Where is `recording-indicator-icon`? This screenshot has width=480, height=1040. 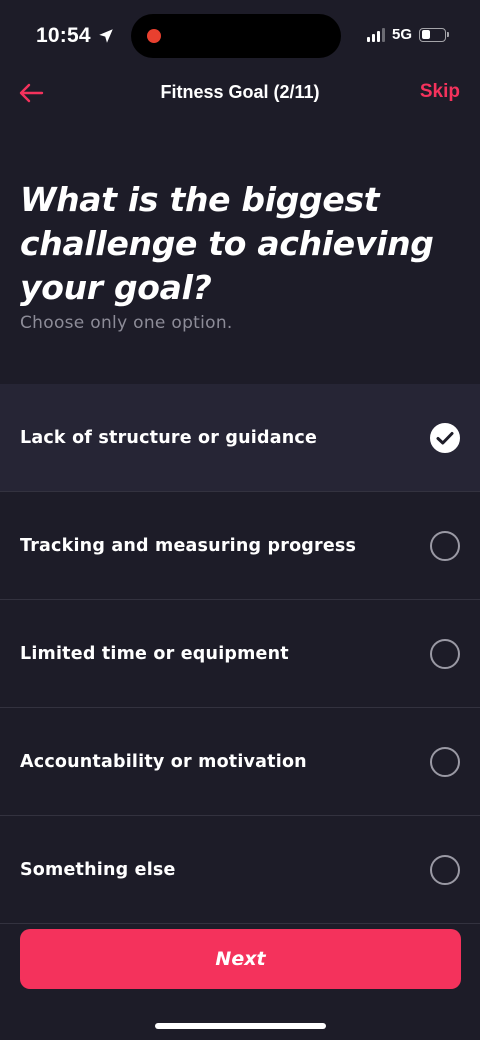
recording-indicator-icon is located at coordinates (154, 36).